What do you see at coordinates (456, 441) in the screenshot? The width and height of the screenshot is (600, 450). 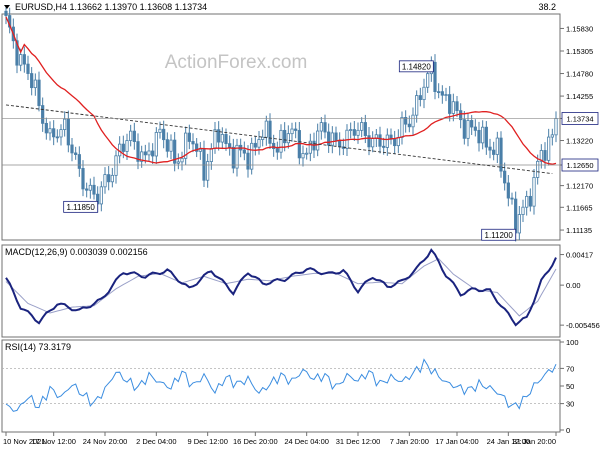 I see `time-tick-label: 17 Jan 04:00` at bounding box center [456, 441].